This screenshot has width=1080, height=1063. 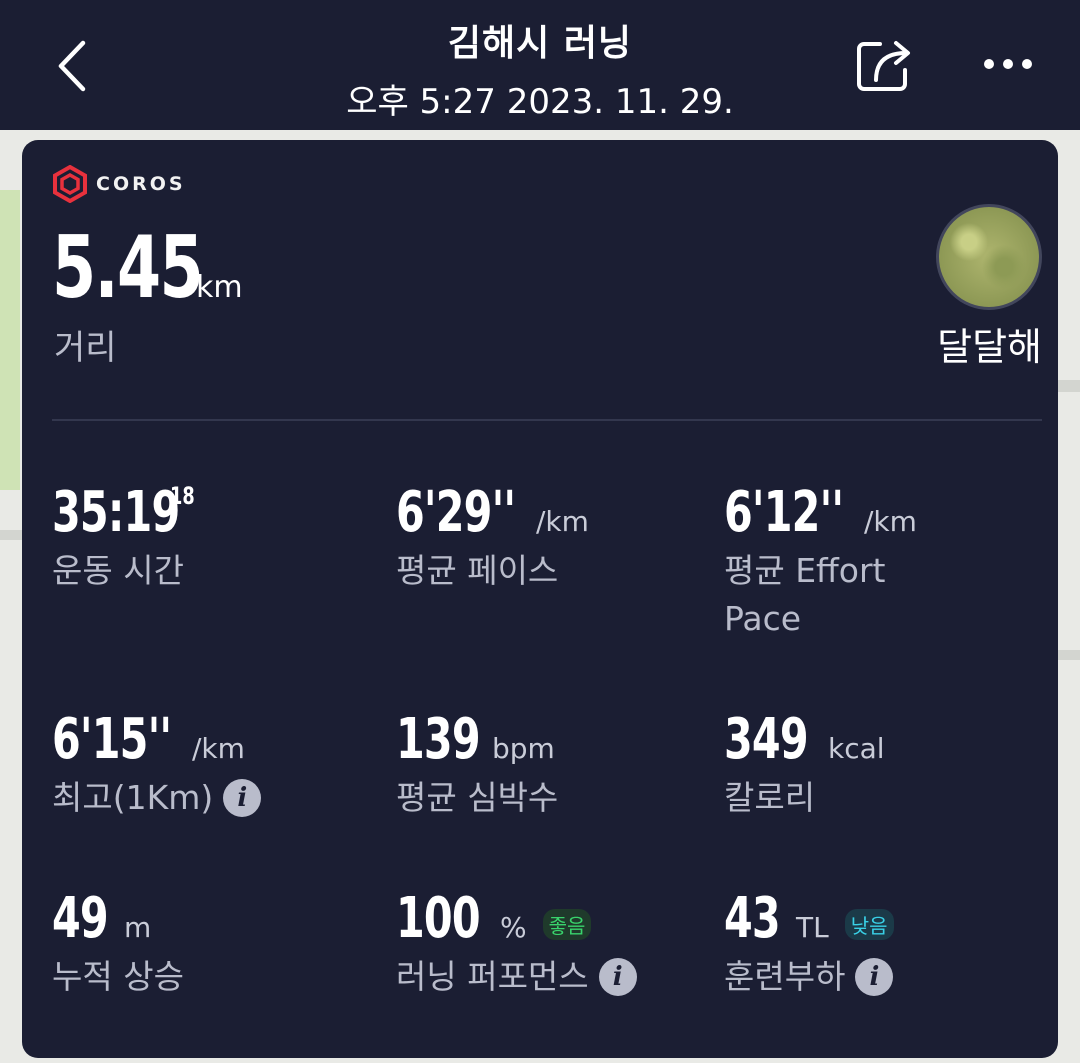 I want to click on brand-name: COROS, so click(x=141, y=184).